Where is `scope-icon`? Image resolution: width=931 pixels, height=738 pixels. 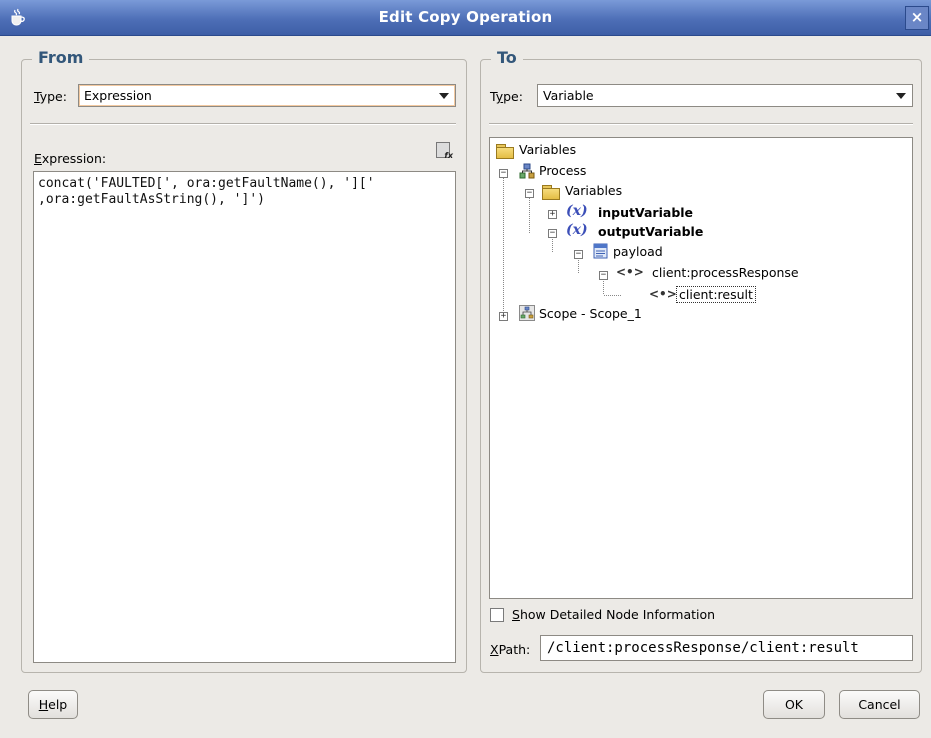
scope-icon is located at coordinates (527, 313).